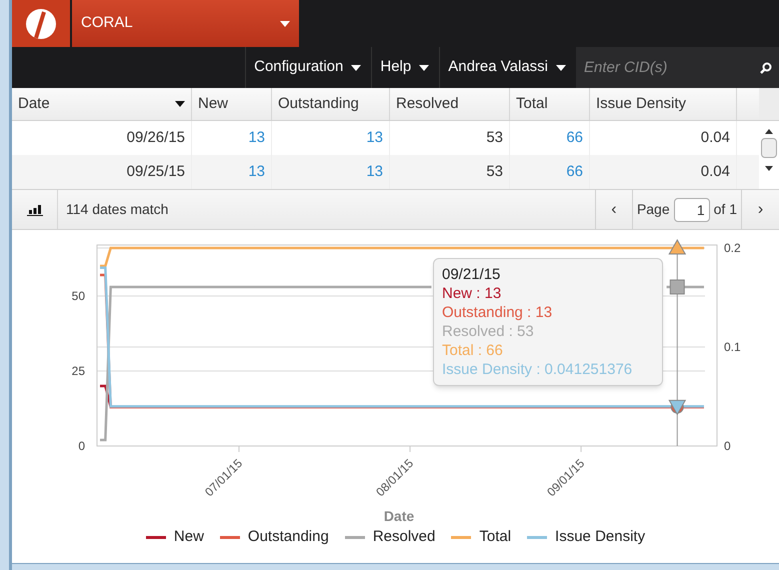 This screenshot has height=570, width=779. I want to click on page-label: Page, so click(653, 209).